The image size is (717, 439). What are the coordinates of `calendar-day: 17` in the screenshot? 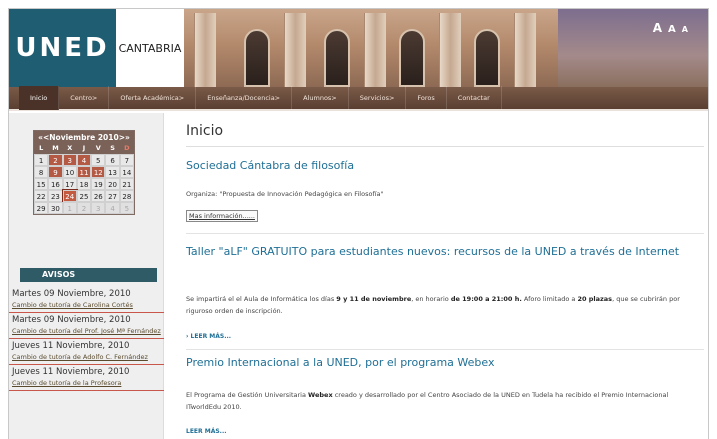 It's located at (69, 184).